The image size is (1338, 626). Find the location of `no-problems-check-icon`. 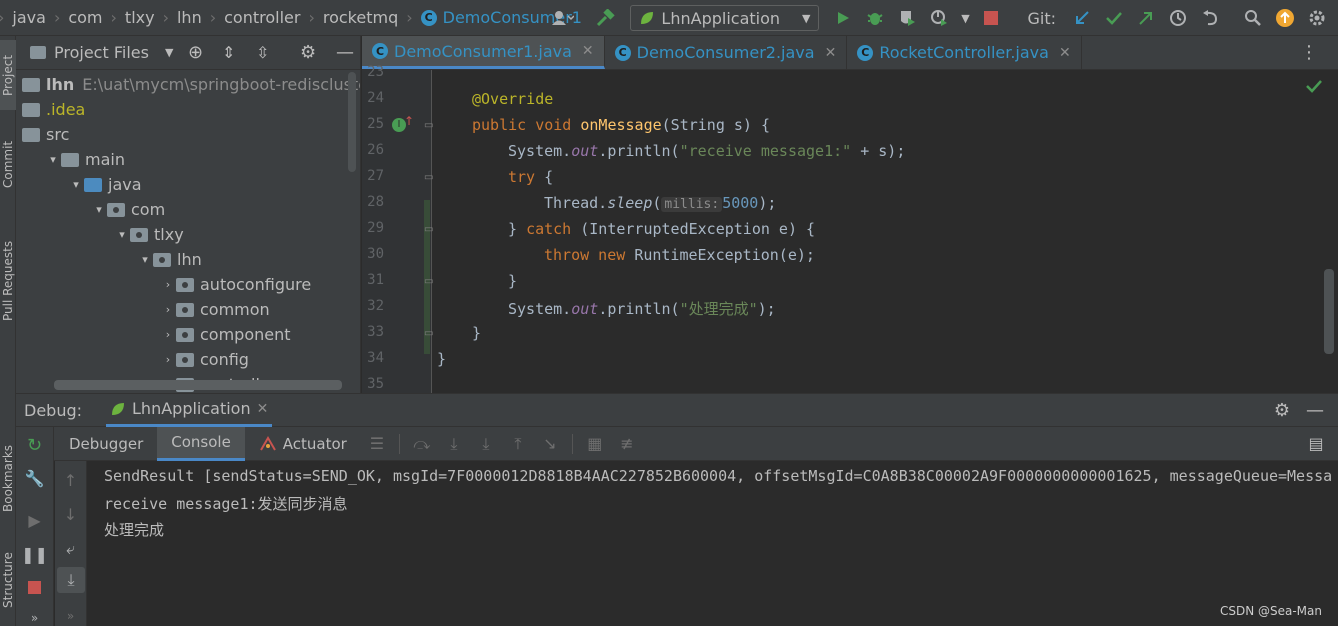

no-problems-check-icon is located at coordinates (1314, 87).